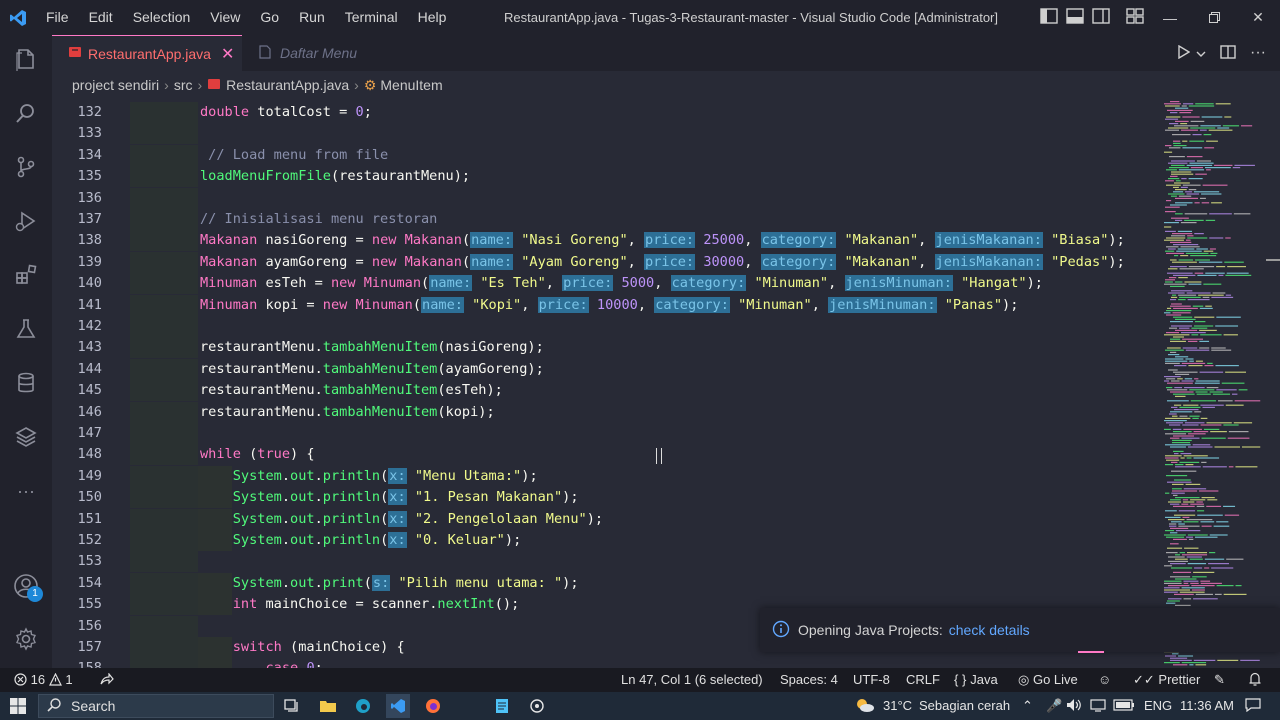 Image resolution: width=1280 pixels, height=720 pixels. Describe the element at coordinates (1258, 17) in the screenshot. I see `close-icon: ✕` at that location.